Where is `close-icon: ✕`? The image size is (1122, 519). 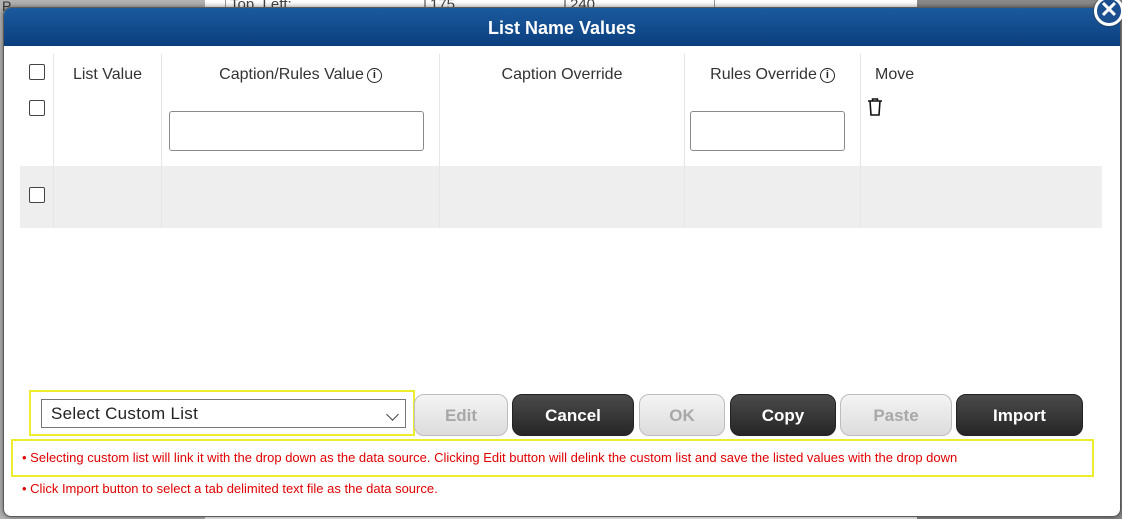 close-icon: ✕ is located at coordinates (1108, 13).